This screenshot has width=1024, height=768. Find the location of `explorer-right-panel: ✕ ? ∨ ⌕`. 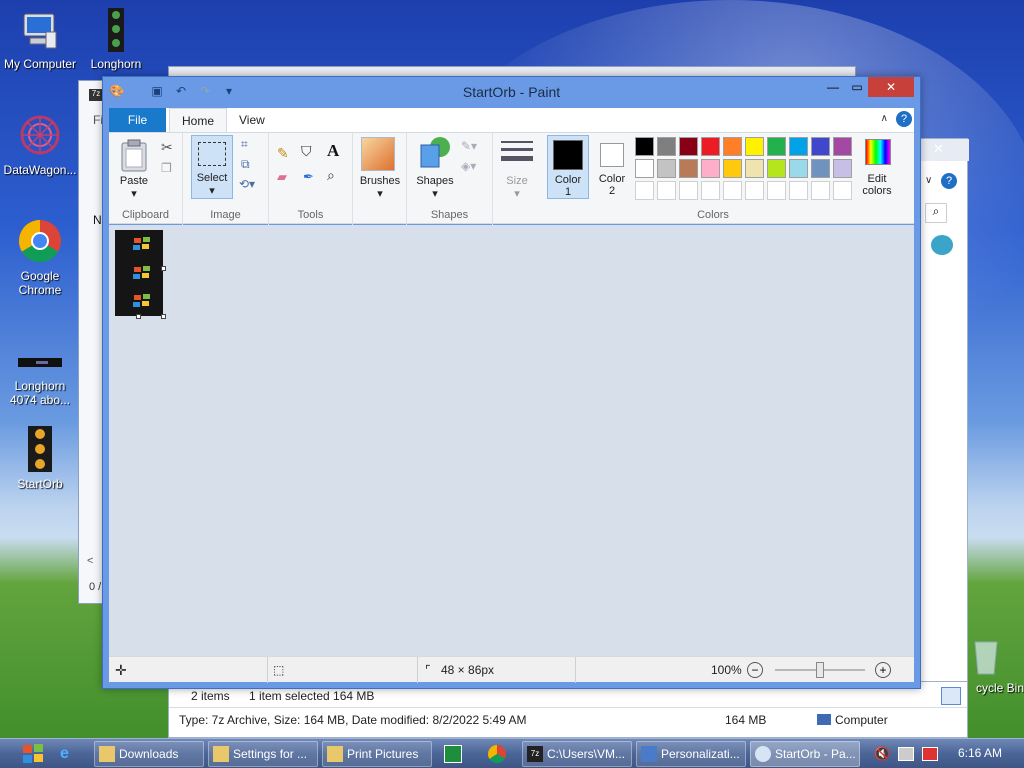

explorer-right-panel: ✕ ? ∨ ⌕ is located at coordinates (941, 410).